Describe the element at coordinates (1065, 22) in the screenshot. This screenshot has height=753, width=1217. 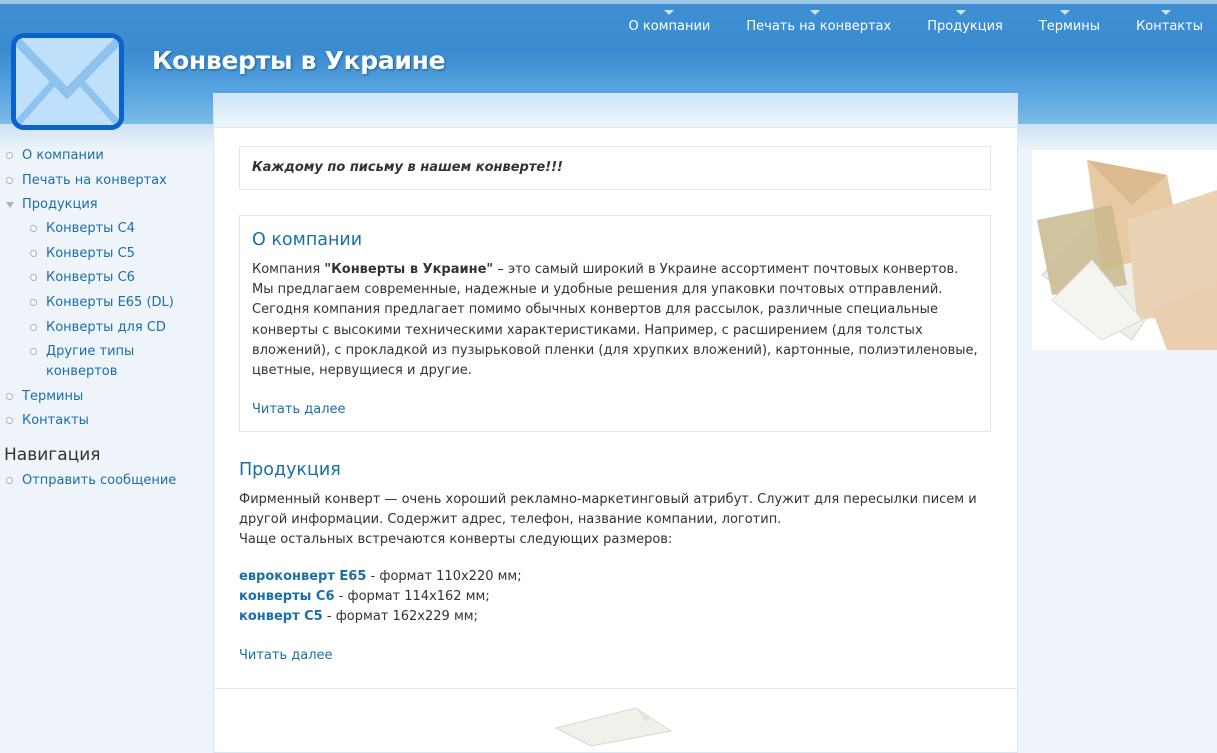
I see `primary-link-terms: Термины` at that location.